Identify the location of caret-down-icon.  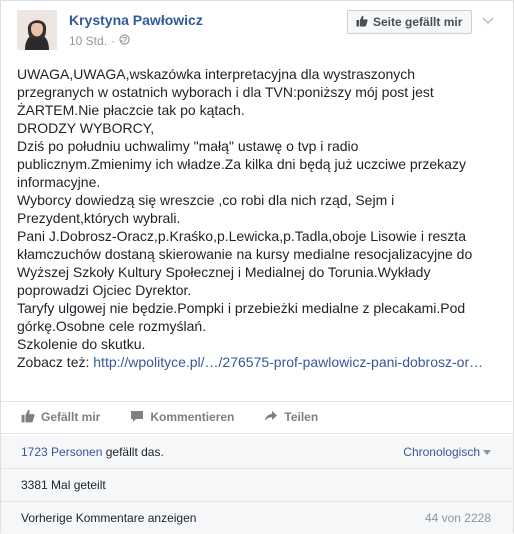
(487, 452).